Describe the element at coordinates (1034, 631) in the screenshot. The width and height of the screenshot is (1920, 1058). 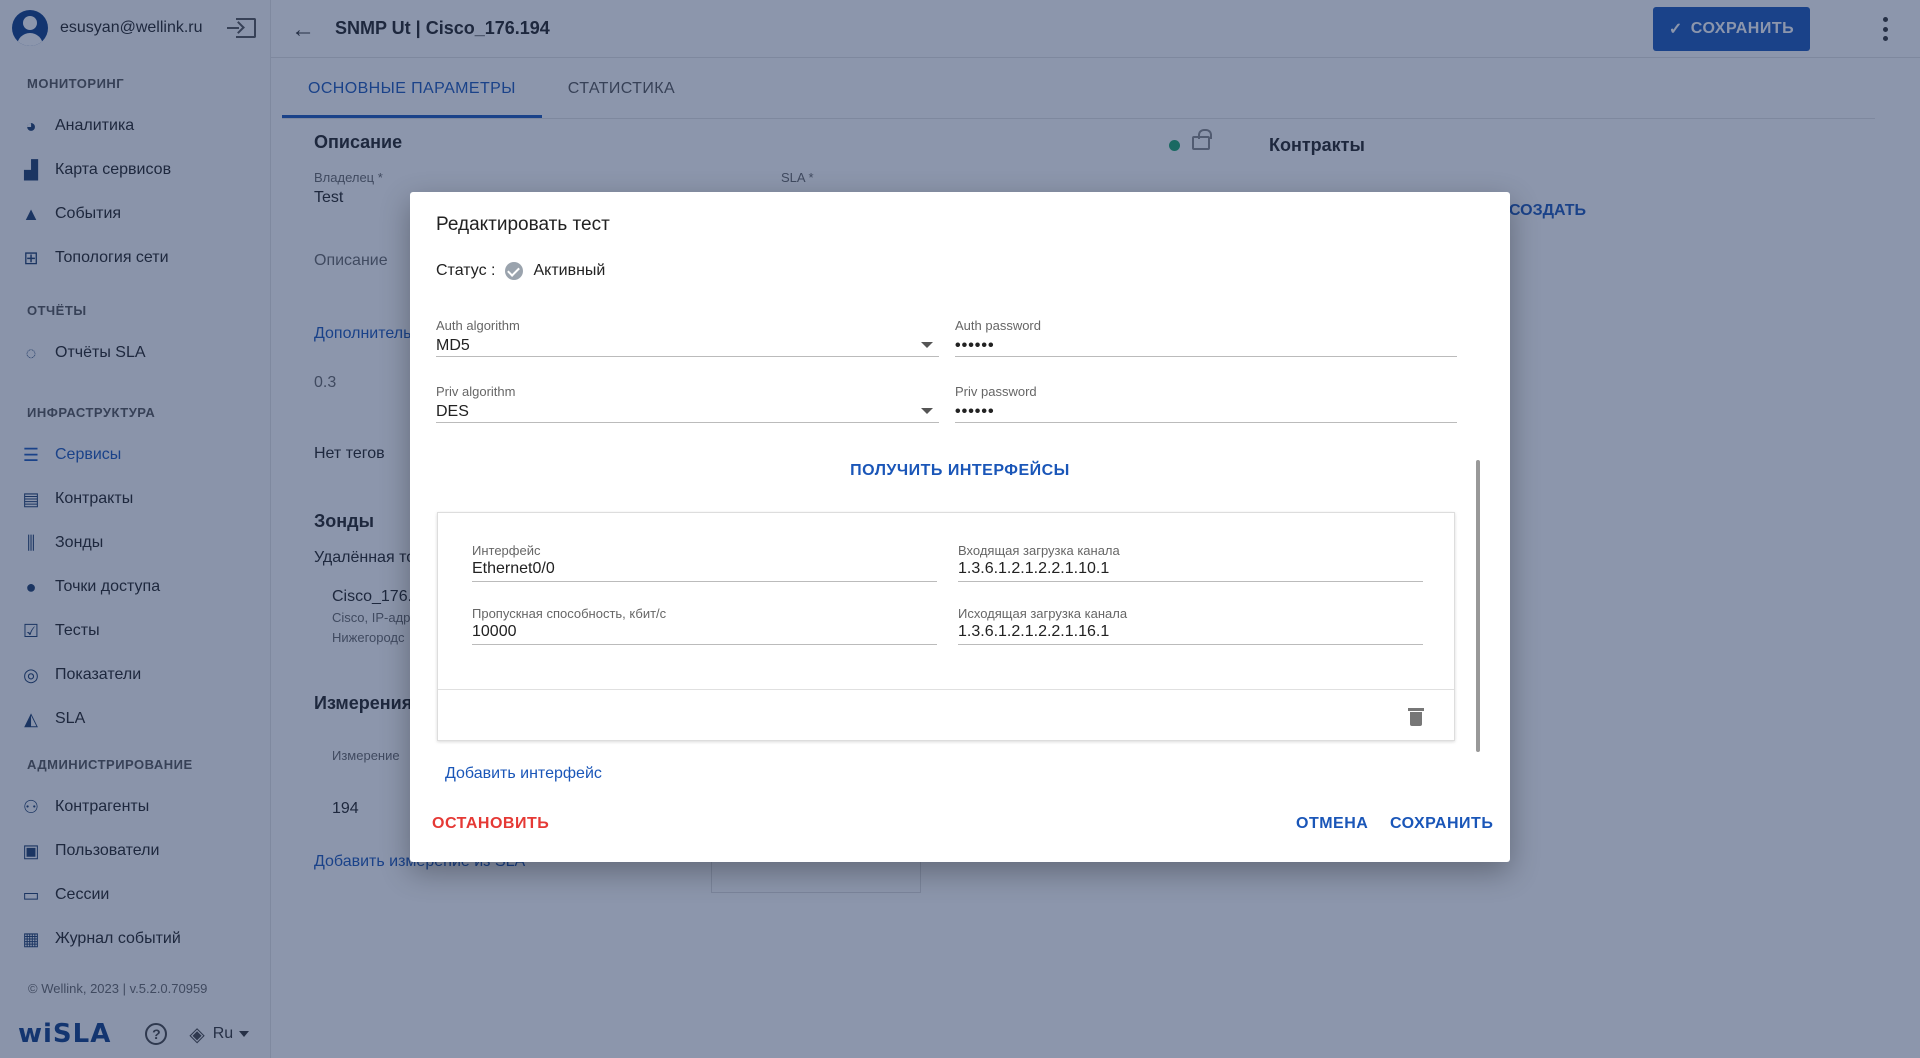
I see `outgoing-load-value: 1.3.6.1.2.1.2.2.1.16.1` at that location.